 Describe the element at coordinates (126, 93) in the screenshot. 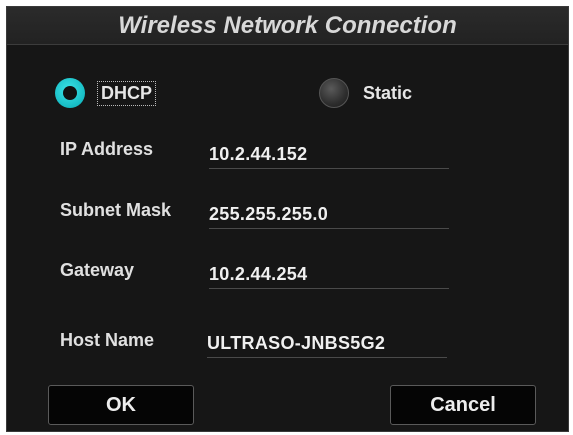

I see `dhcp-radio-label: DHCP` at that location.